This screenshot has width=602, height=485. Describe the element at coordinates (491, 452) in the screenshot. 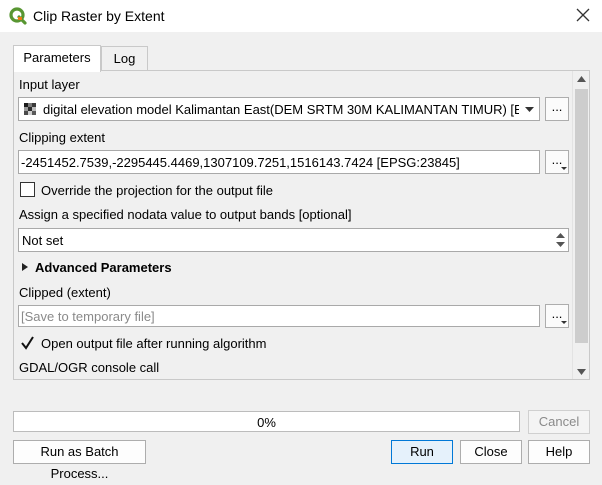

I see `close-button: Close` at that location.